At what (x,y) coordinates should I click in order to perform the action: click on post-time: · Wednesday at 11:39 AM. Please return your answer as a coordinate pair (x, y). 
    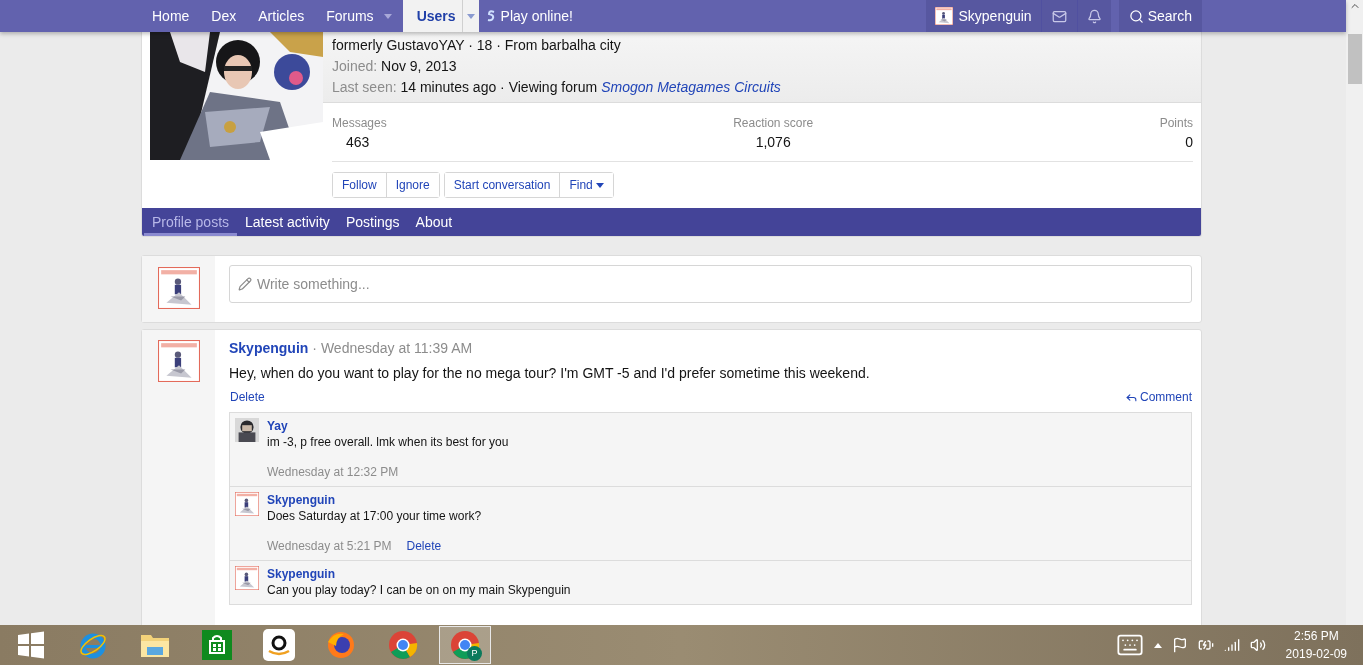
    Looking at the image, I should click on (392, 348).